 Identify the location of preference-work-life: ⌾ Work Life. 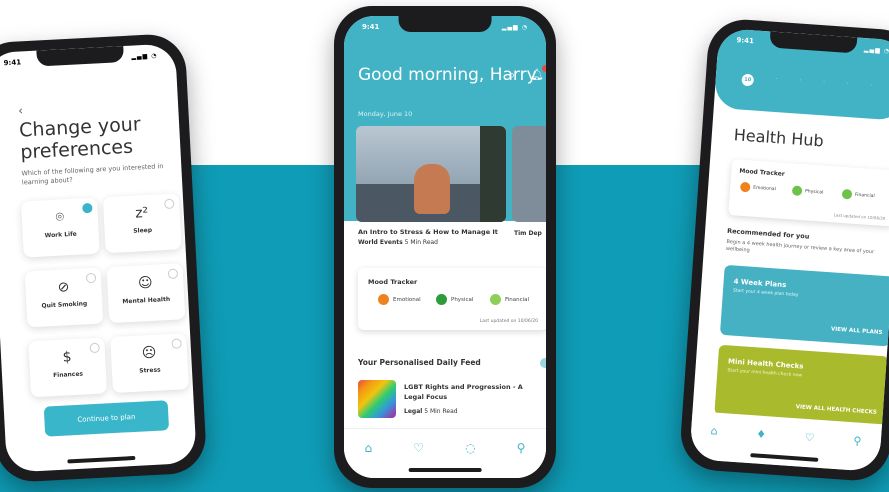
(60, 227).